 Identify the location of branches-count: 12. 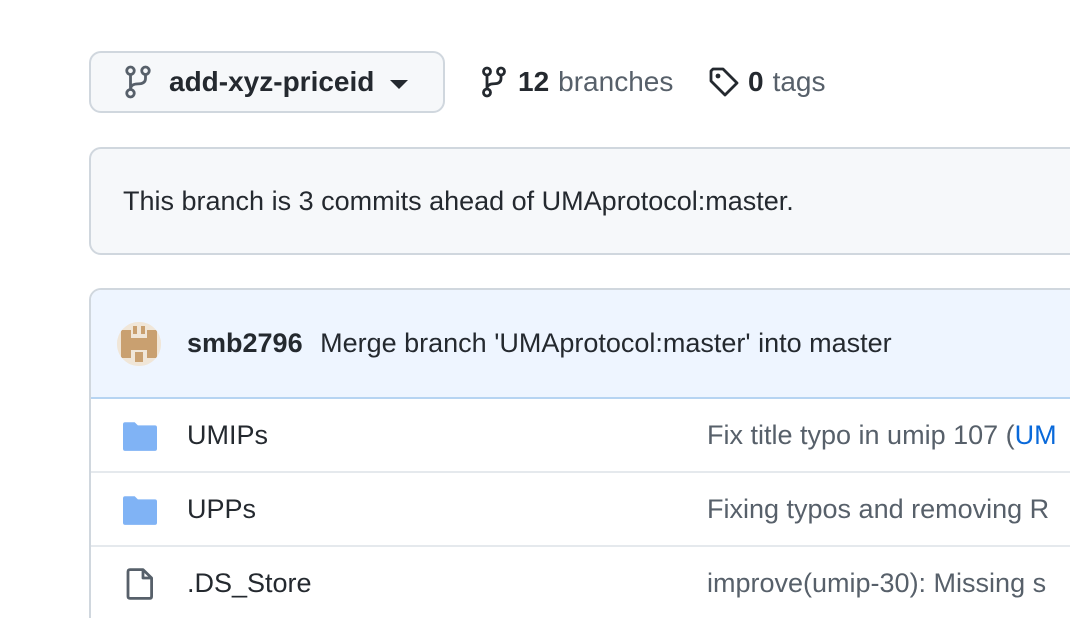
(534, 81).